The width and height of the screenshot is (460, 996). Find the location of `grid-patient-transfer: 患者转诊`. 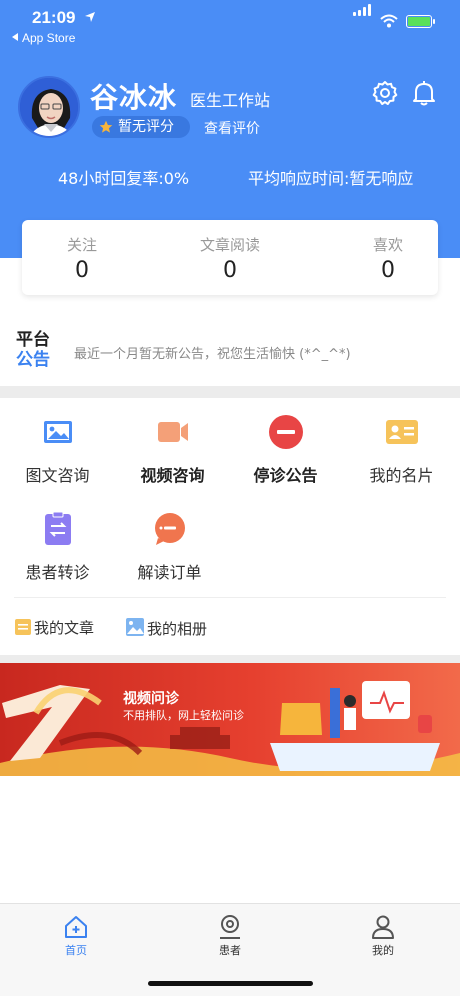

grid-patient-transfer: 患者转诊 is located at coordinates (57, 547).